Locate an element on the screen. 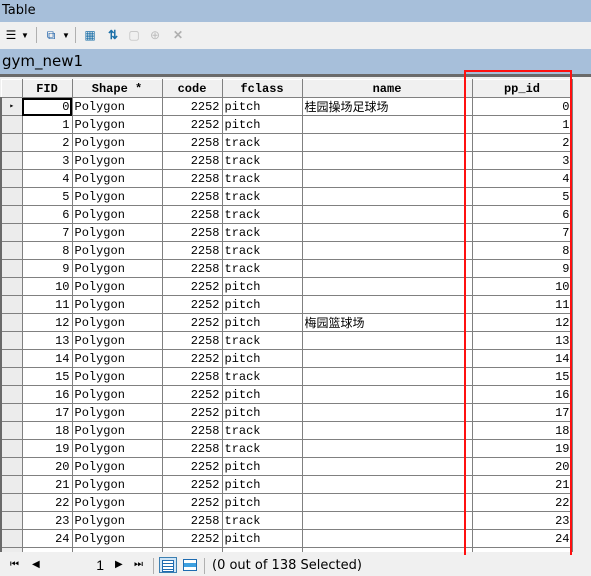 The width and height of the screenshot is (591, 576). column-header-fclass: fclass is located at coordinates (262, 88).